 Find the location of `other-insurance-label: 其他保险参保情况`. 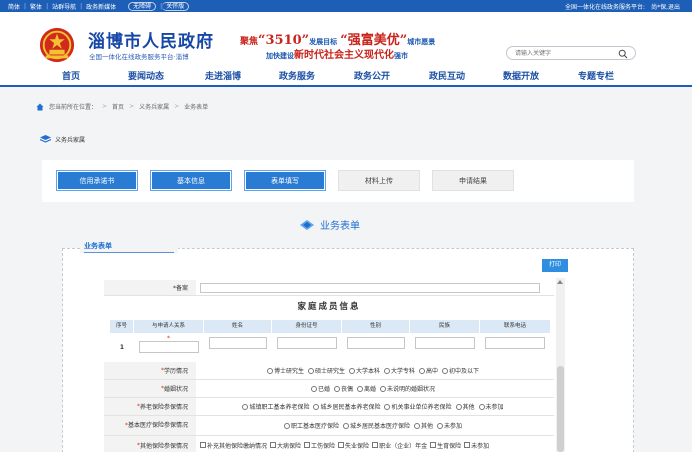

other-insurance-label: 其他保险参保情况 is located at coordinates (163, 446).